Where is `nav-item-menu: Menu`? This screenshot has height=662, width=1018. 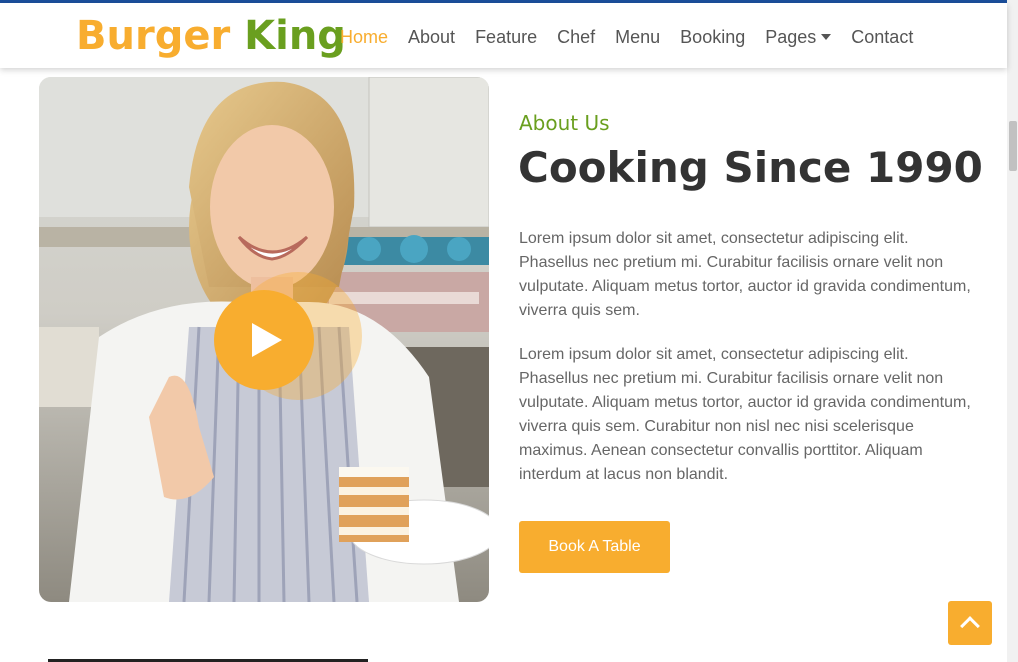 nav-item-menu: Menu is located at coordinates (637, 37).